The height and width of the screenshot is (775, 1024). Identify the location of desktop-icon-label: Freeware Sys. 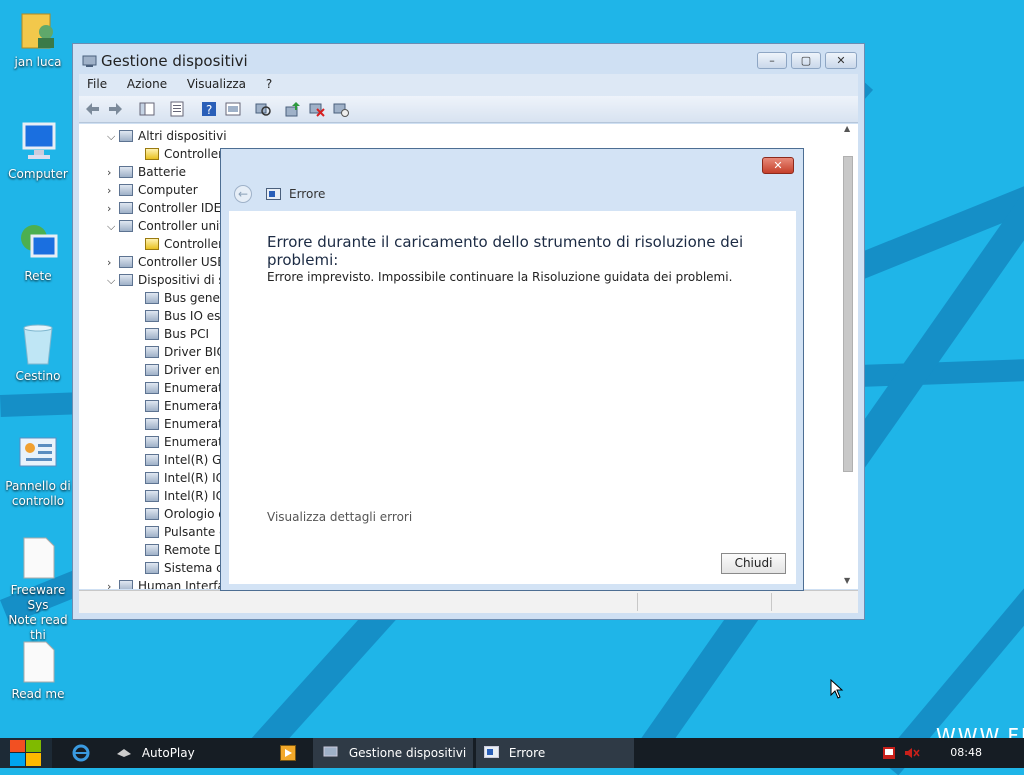
(38, 597).